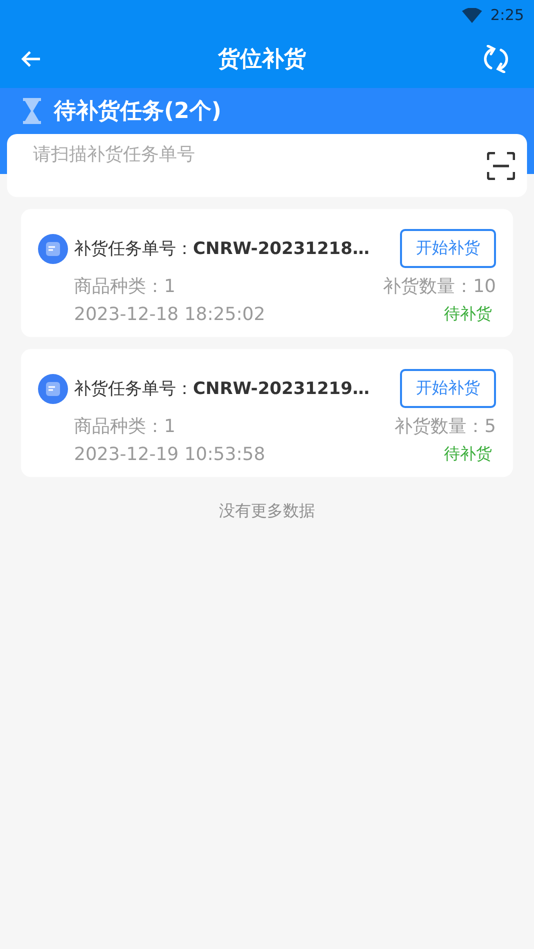 The height and width of the screenshot is (949, 534). What do you see at coordinates (267, 413) in the screenshot?
I see `task-card: 补货任务单号：CNRW-20231219… 开始补货 商品种类：1 补货数量：5 2023-12-19 10:53:58 待补货` at bounding box center [267, 413].